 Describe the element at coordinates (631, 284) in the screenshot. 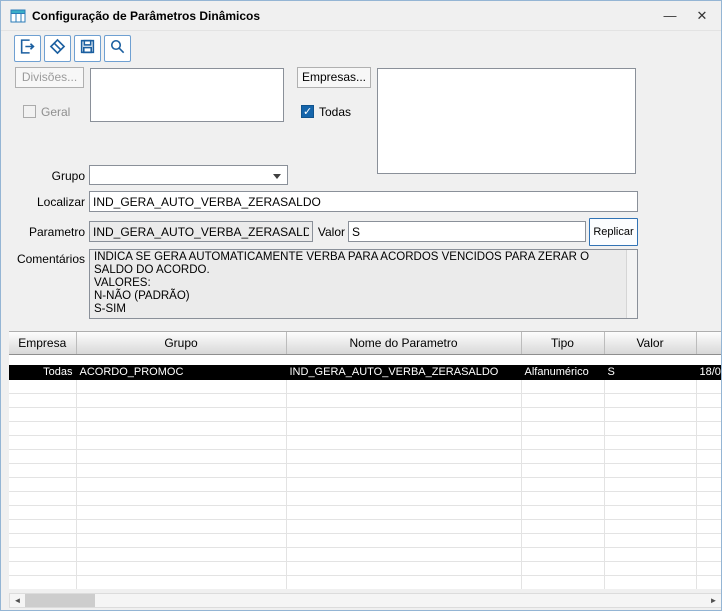

I see `comentarios-scrollbar` at that location.